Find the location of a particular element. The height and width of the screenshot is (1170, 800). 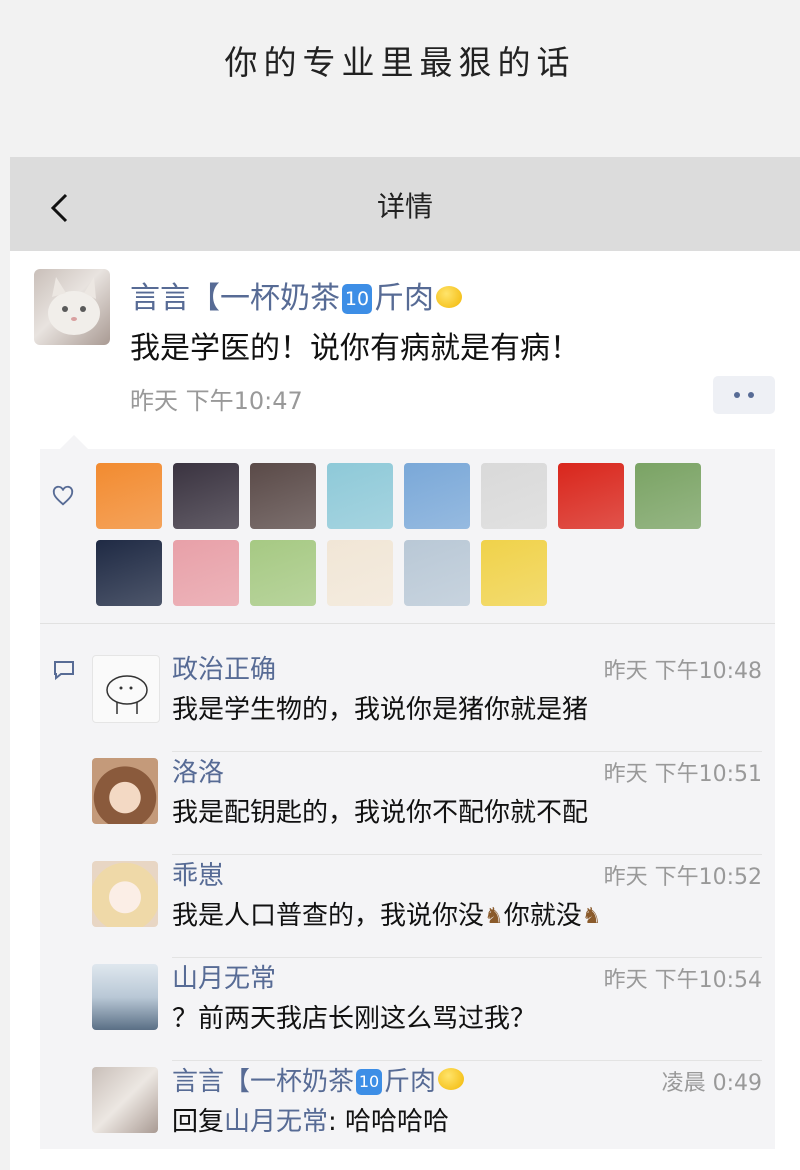

comment-timestamp: 昨天 下午10:54 is located at coordinates (682, 980).